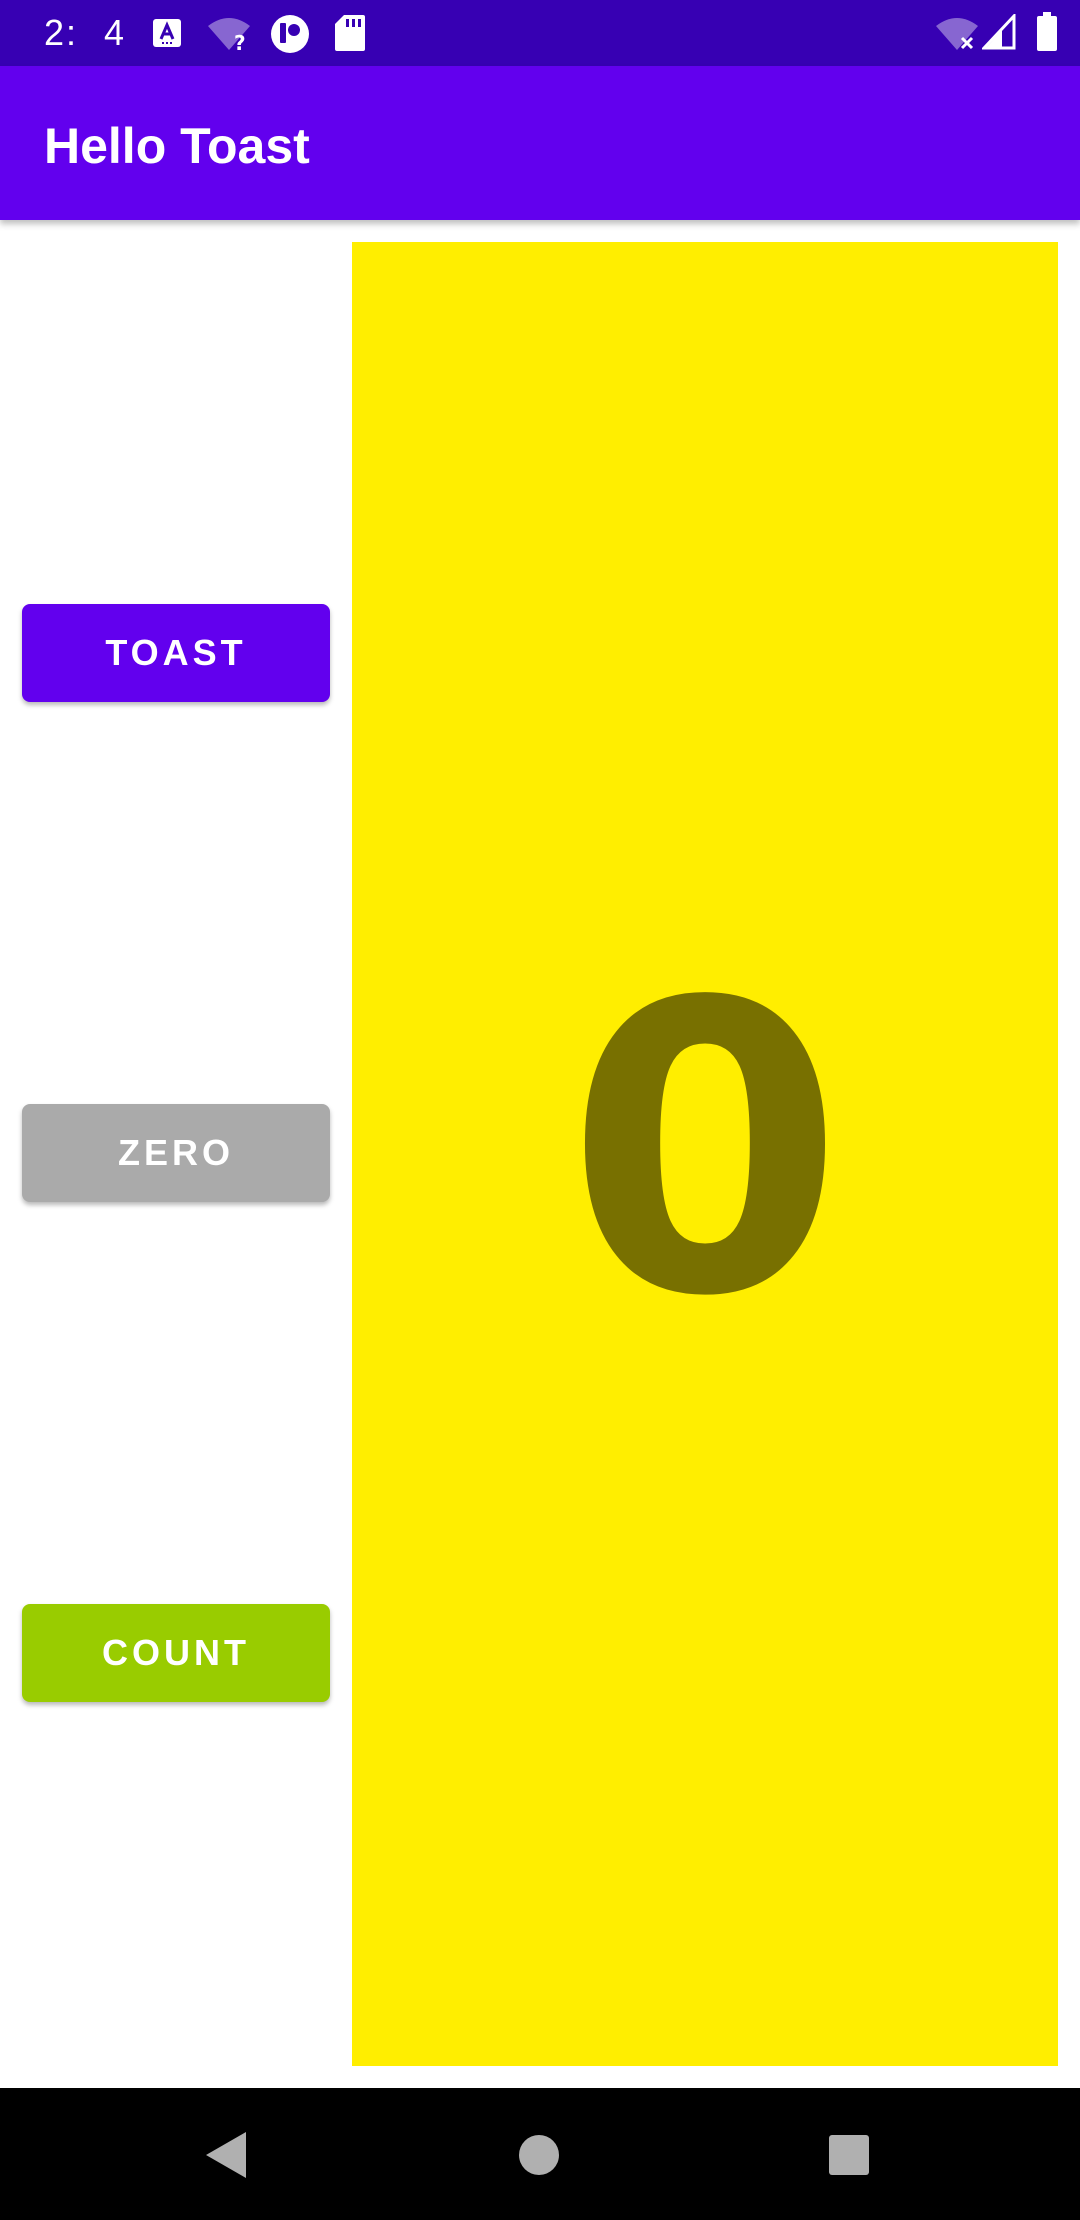  Describe the element at coordinates (957, 34) in the screenshot. I see `wifi-x-icon` at that location.